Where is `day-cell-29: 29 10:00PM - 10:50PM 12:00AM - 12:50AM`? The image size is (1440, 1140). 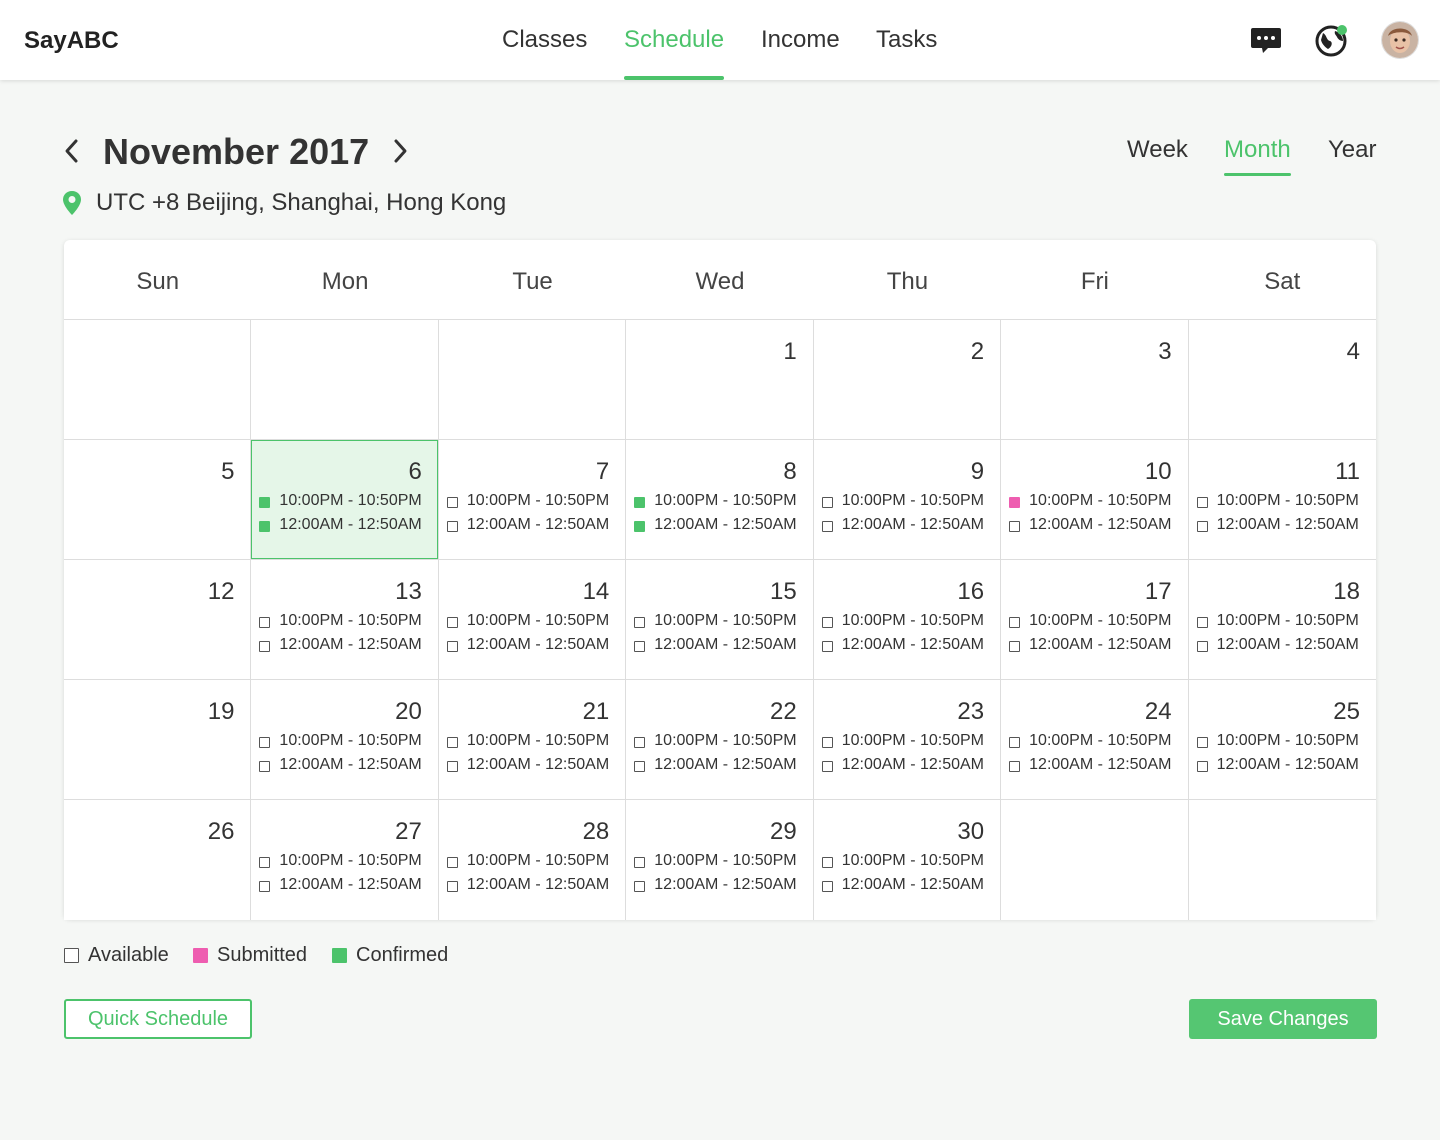 day-cell-29: 29 10:00PM - 10:50PM 12:00AM - 12:50AM is located at coordinates (720, 860).